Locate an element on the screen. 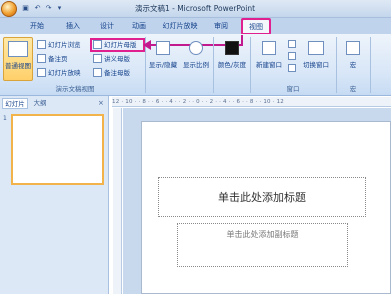 This screenshot has width=391, height=294. notes-page-button: 备注页 is located at coordinates (52, 59).